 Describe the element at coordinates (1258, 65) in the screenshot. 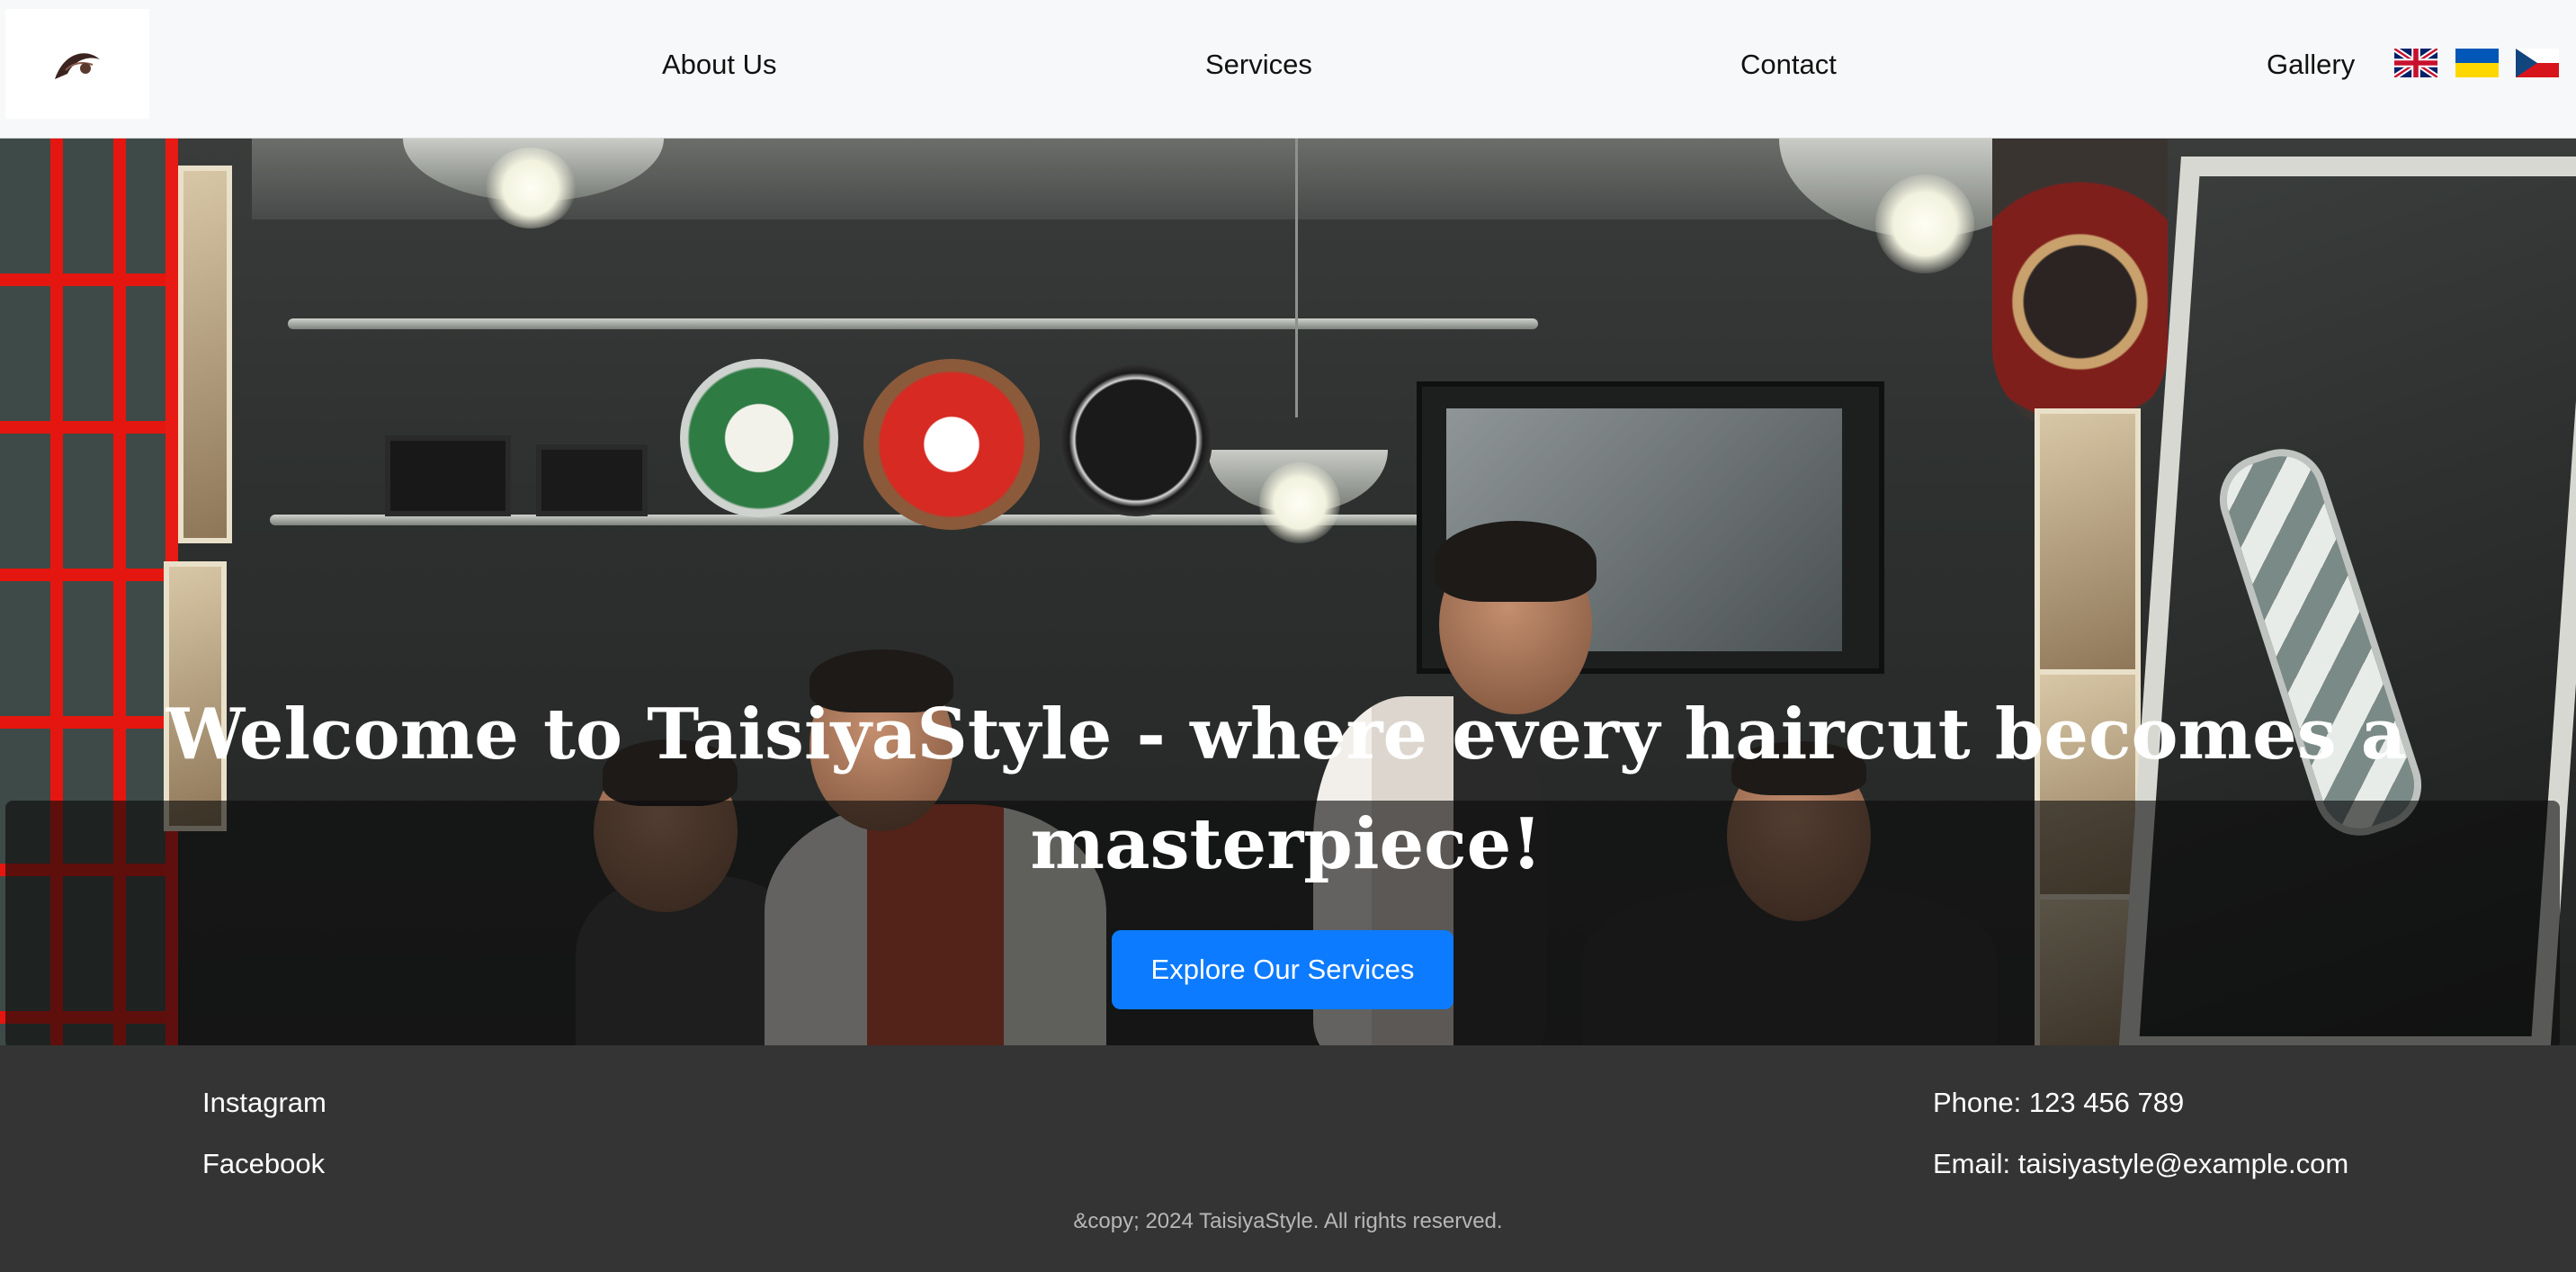

I see `nav-services: Services` at that location.